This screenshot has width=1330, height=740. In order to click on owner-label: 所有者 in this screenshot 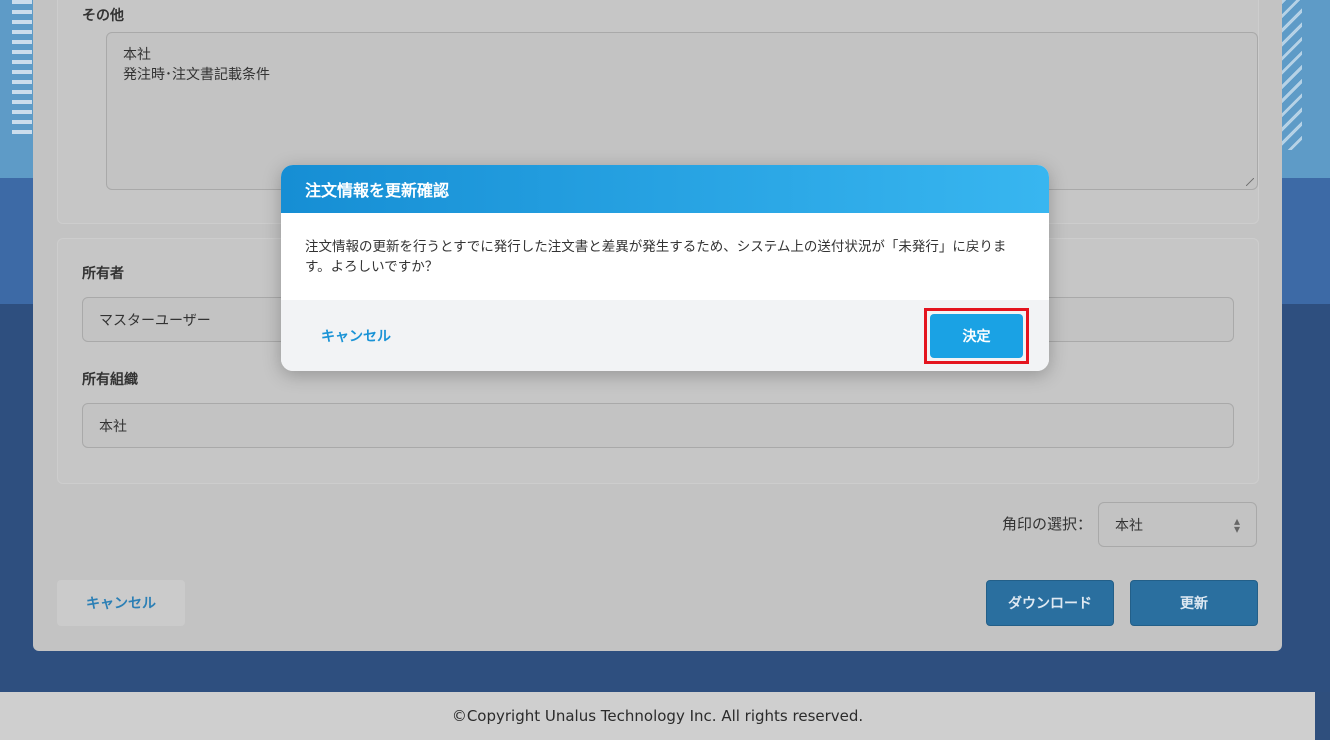, I will do `click(103, 274)`.